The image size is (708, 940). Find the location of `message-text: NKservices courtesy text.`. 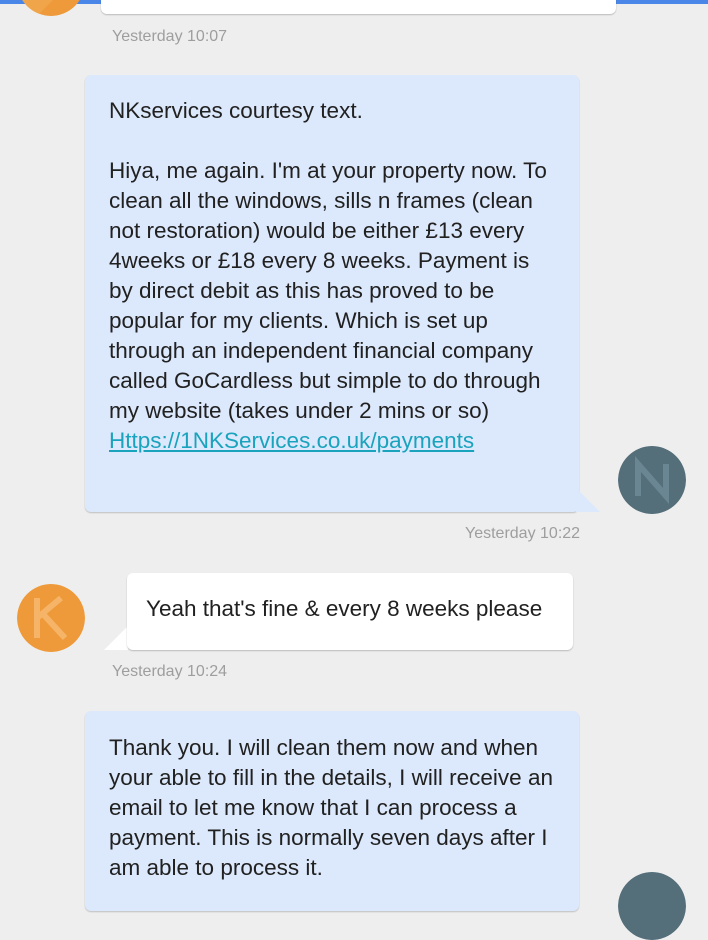

message-text: NKservices courtesy text. is located at coordinates (236, 110).